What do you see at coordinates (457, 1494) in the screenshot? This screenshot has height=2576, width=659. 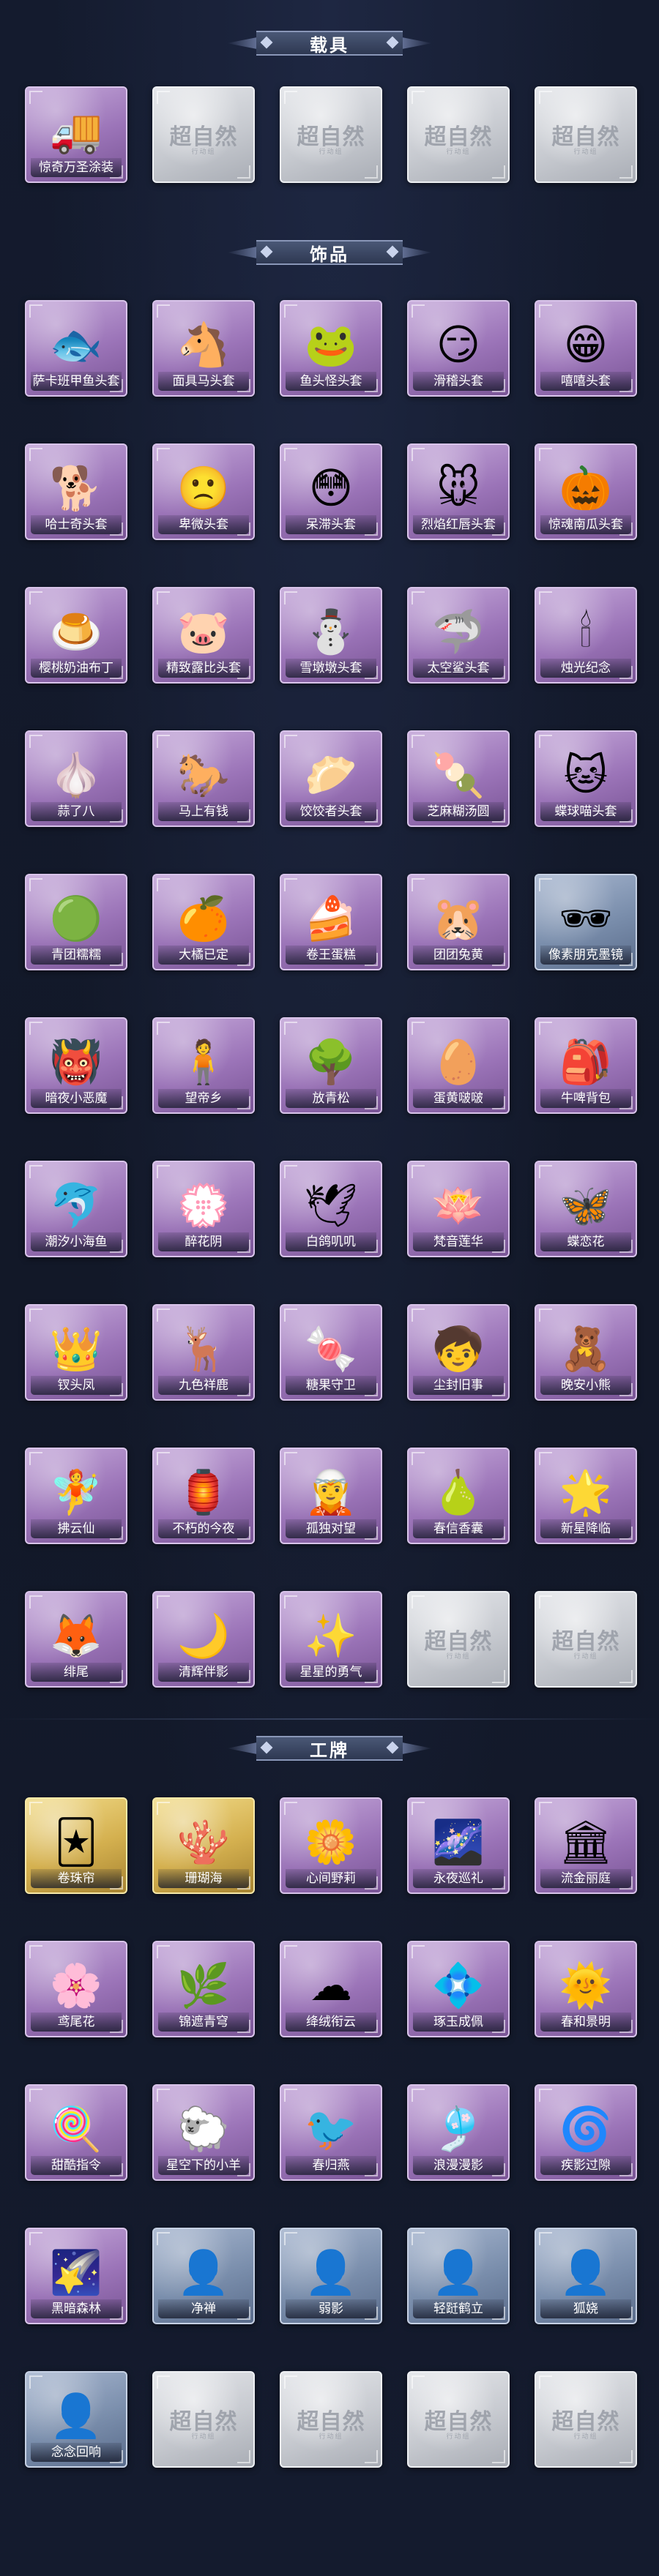 I see `item-card: 🍐 春信香囊` at bounding box center [457, 1494].